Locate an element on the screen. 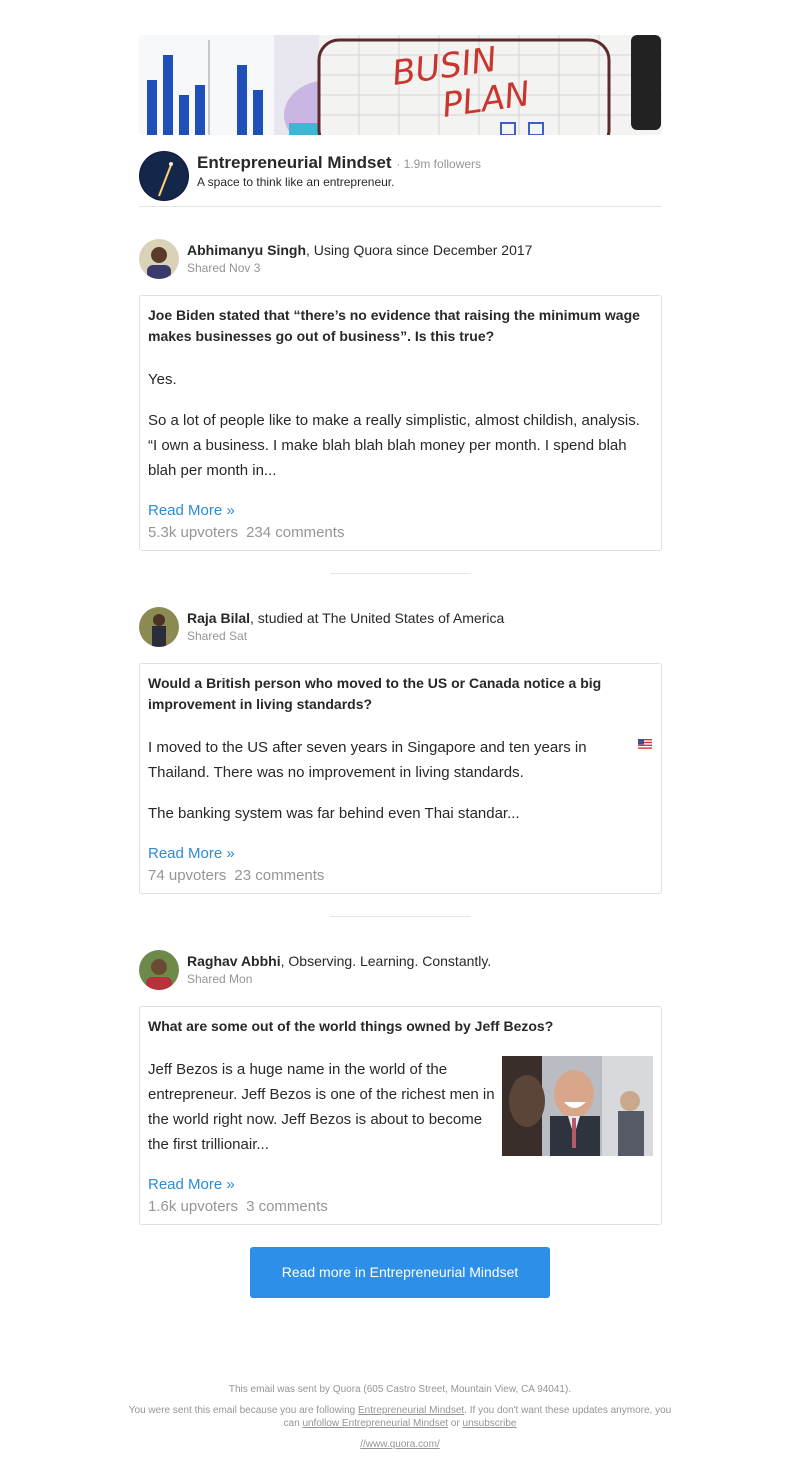 The image size is (800, 1484). space-description: A space to think like an entrepreneur. is located at coordinates (296, 182).